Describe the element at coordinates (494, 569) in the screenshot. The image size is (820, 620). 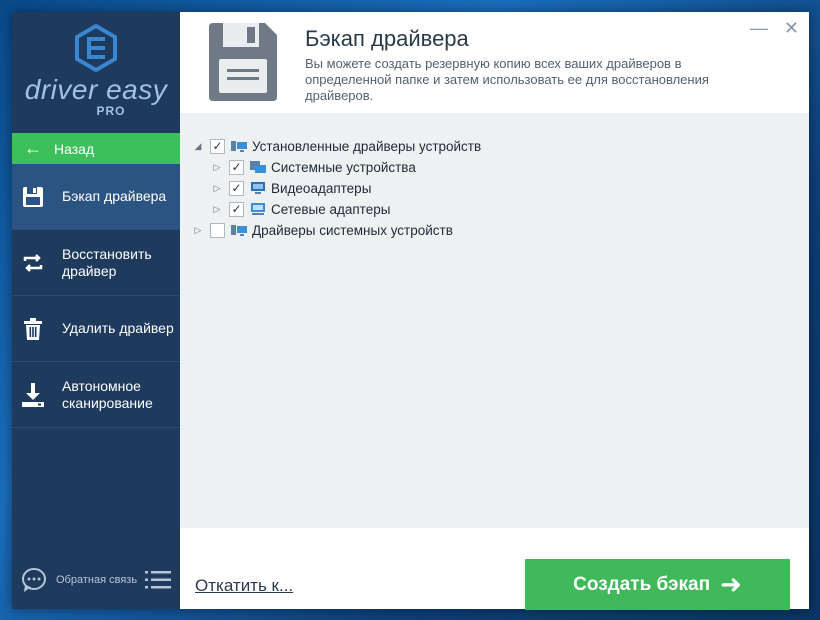
I see `page-footer: Откатить к... Создать бэкап ➜` at that location.